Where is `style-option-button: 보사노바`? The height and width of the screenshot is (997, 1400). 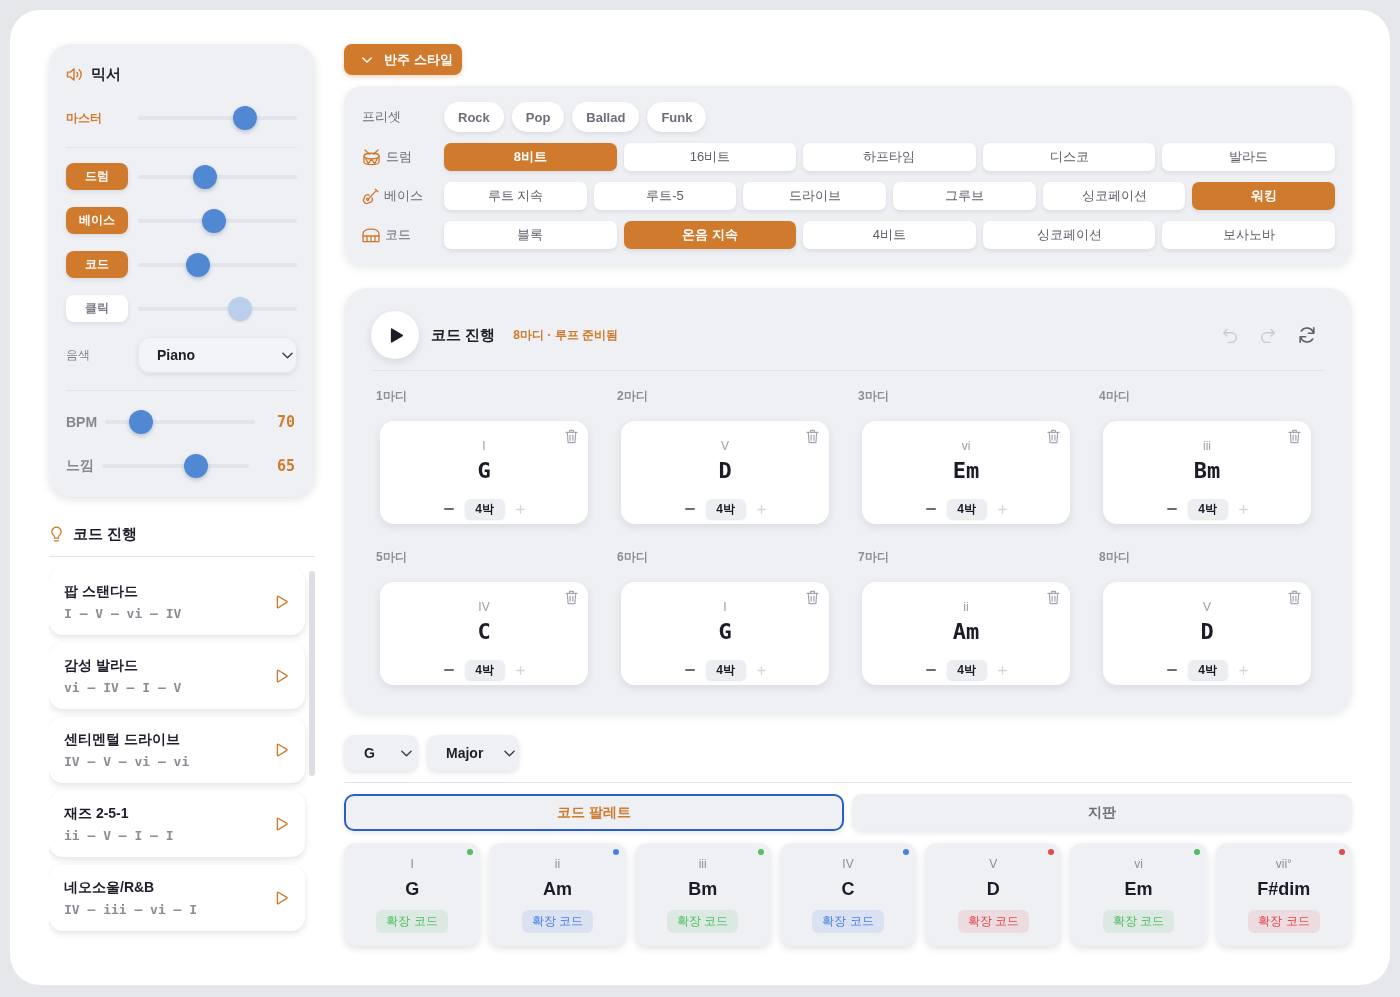
style-option-button: 보사노바 is located at coordinates (1248, 235).